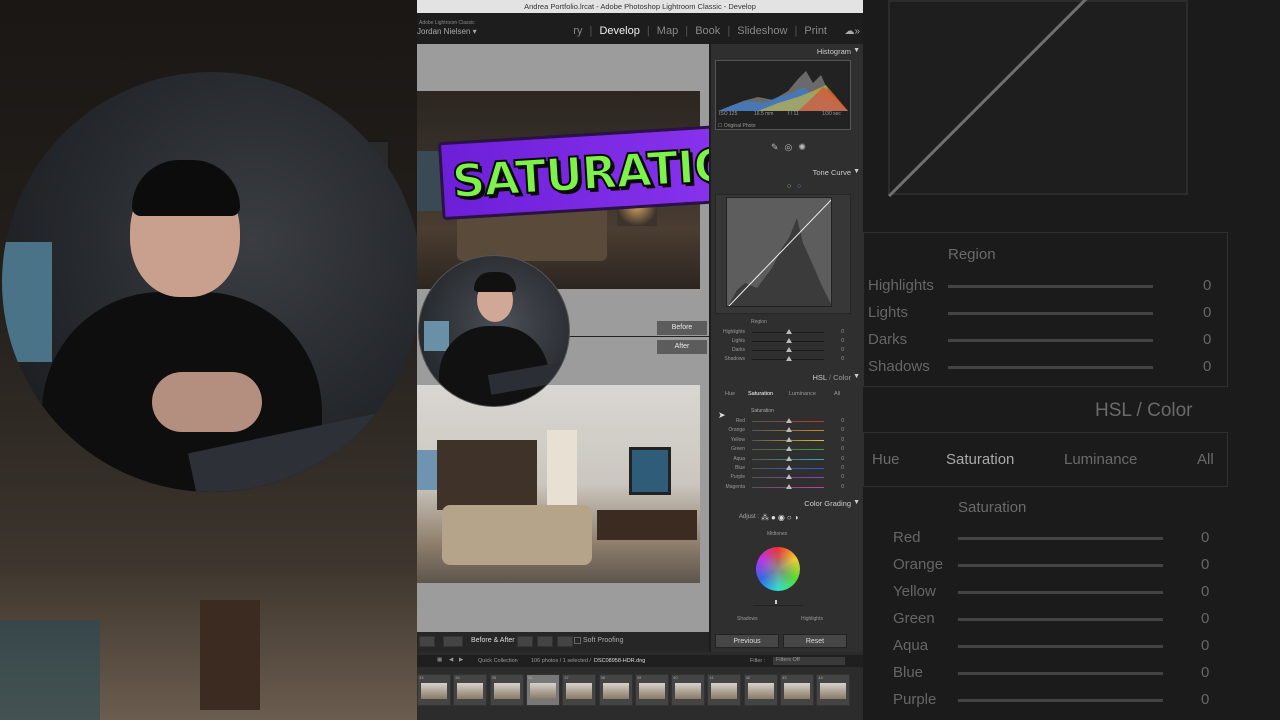  What do you see at coordinates (837, 394) in the screenshot?
I see `tab-all: All` at bounding box center [837, 394].